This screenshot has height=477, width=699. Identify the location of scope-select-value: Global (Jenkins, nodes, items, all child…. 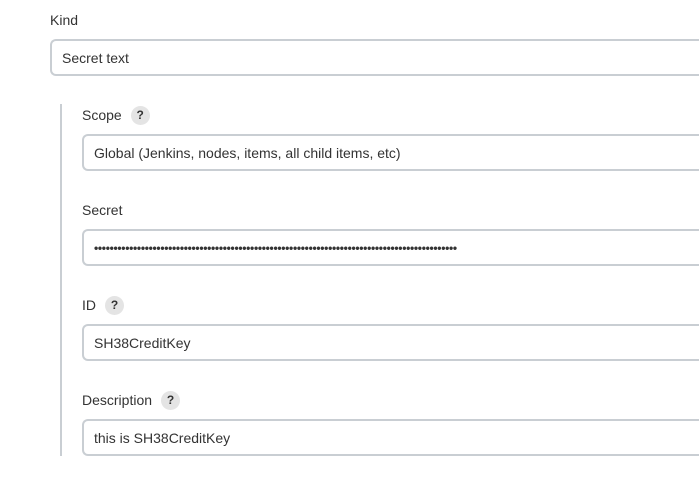
(247, 152).